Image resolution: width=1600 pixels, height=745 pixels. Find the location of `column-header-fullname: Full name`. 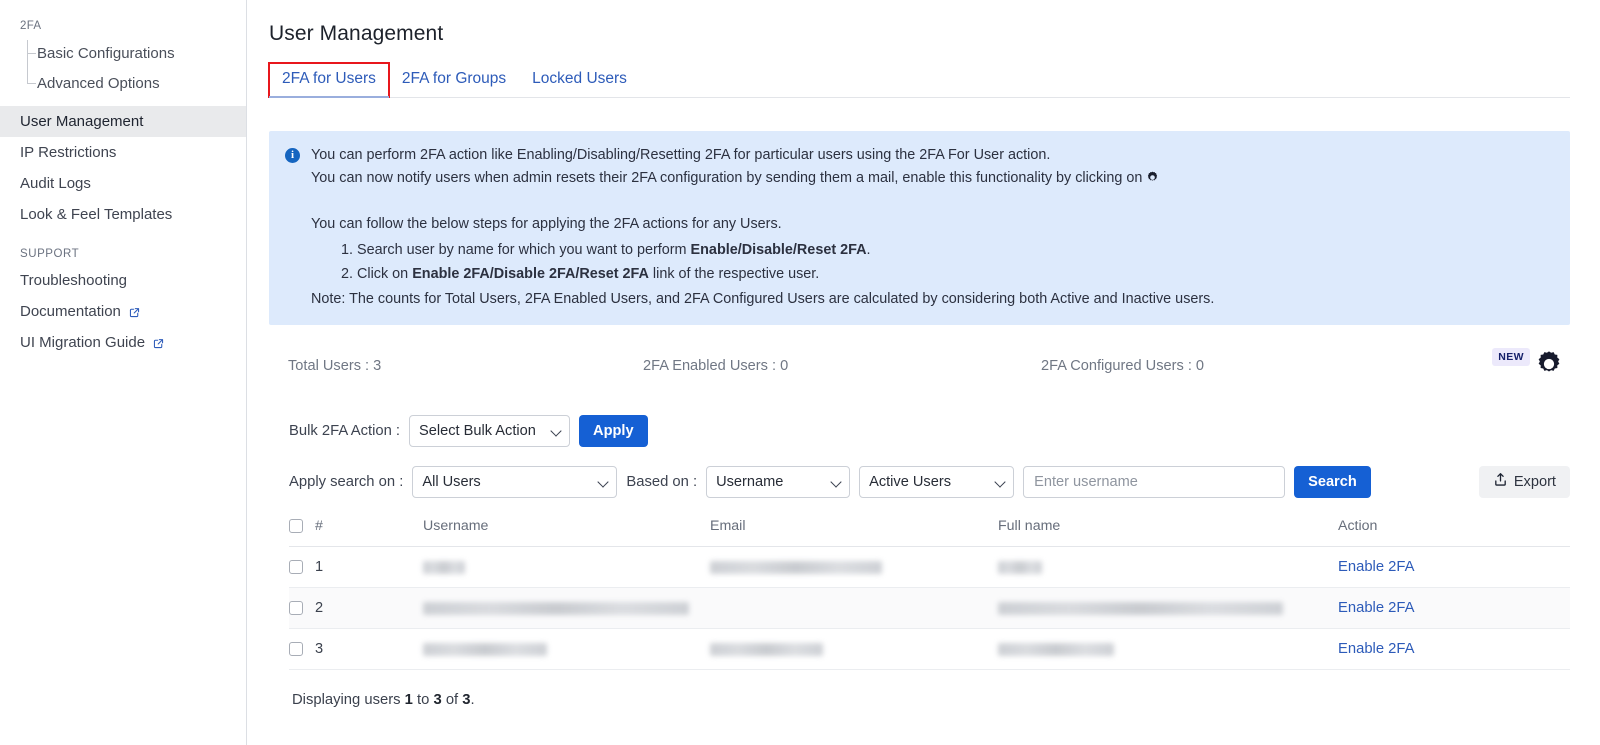

column-header-fullname: Full name is located at coordinates (1168, 529).